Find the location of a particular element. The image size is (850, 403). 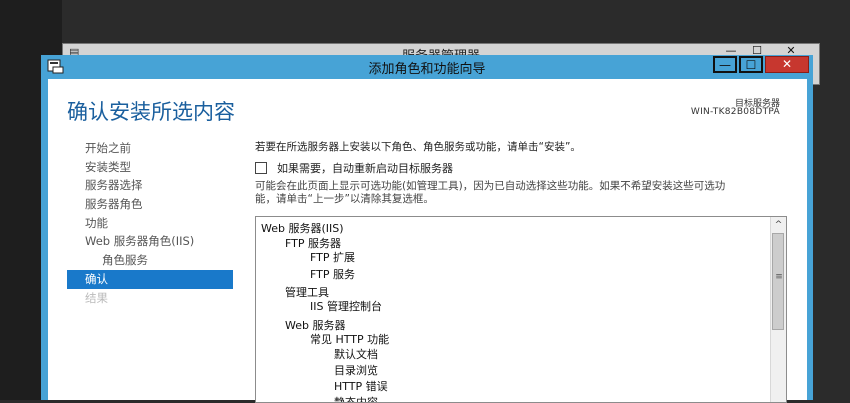

nav-item-web-server-role: Web 服务器角色(IIS) is located at coordinates (150, 241).